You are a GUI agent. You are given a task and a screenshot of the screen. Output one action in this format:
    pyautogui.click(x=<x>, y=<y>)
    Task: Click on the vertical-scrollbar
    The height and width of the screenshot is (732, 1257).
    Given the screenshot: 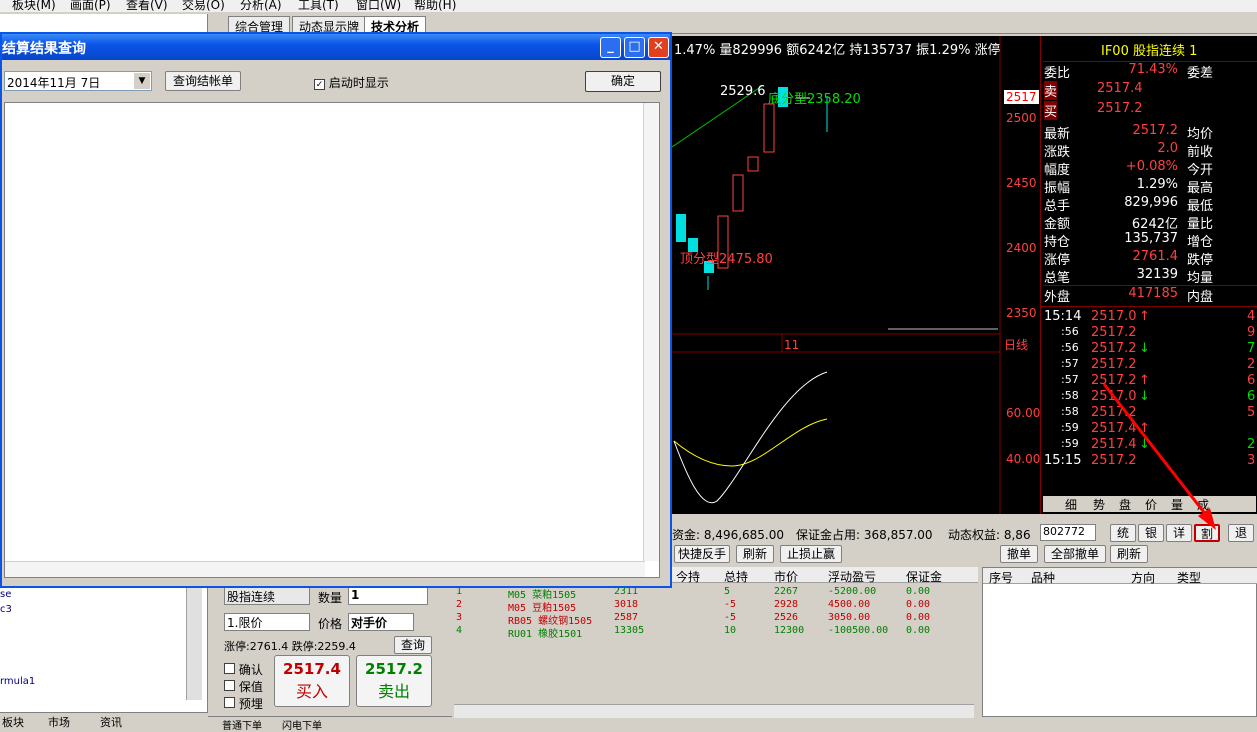 What is the action you would take?
    pyautogui.click(x=651, y=332)
    